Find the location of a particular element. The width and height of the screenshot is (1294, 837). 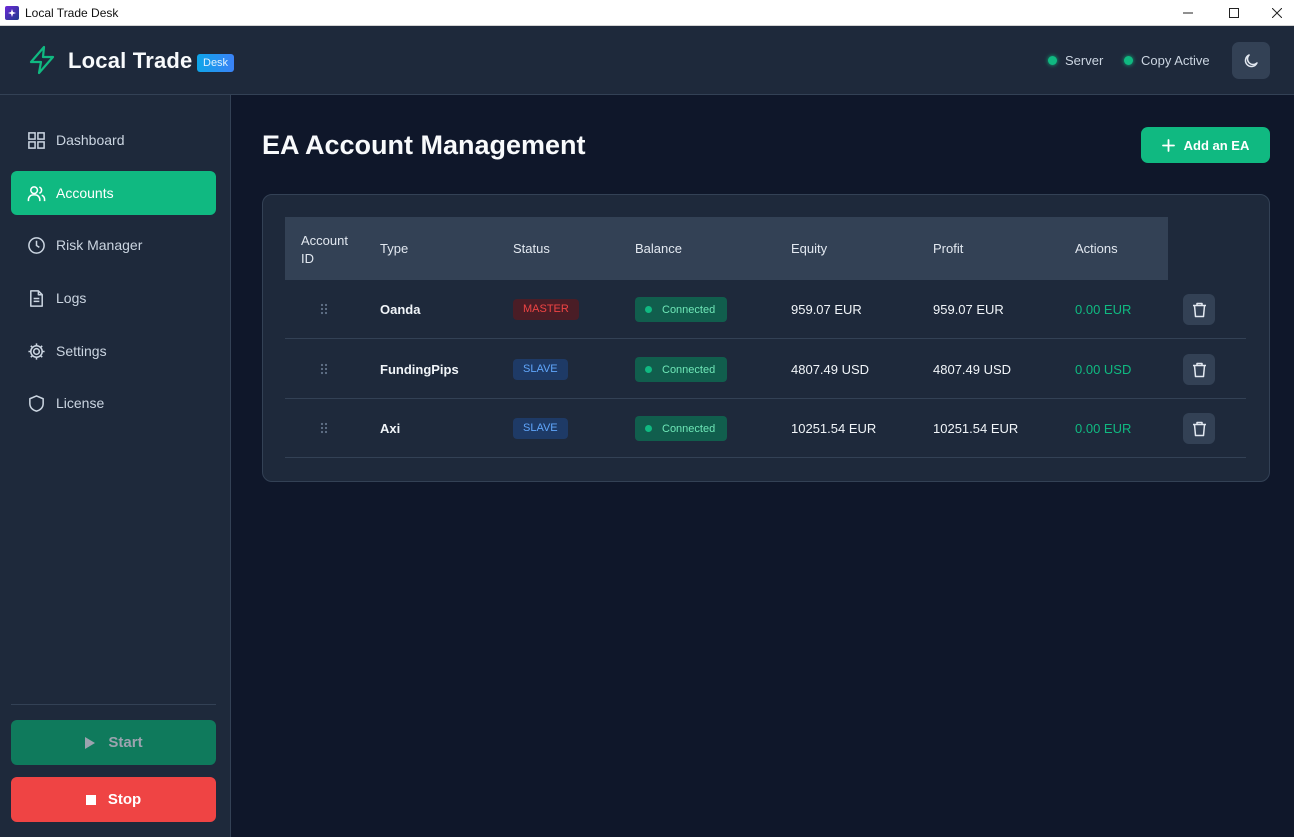

app-header: Local Trade Desk Server Copy Active is located at coordinates (647, 60).